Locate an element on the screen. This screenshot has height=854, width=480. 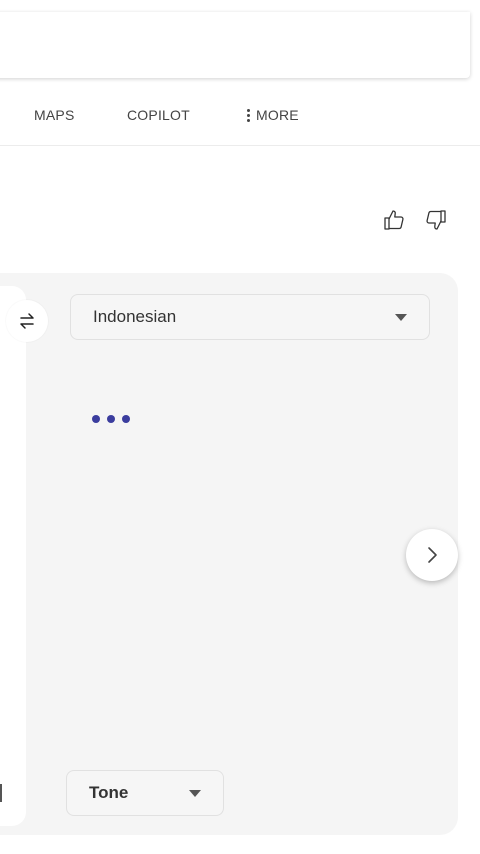
thumbs-down-icon is located at coordinates (436, 220).